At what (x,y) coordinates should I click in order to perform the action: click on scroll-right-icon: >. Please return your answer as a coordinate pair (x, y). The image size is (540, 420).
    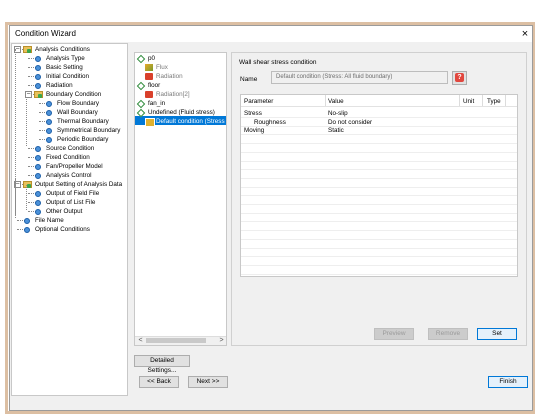
    Looking at the image, I should click on (221, 340).